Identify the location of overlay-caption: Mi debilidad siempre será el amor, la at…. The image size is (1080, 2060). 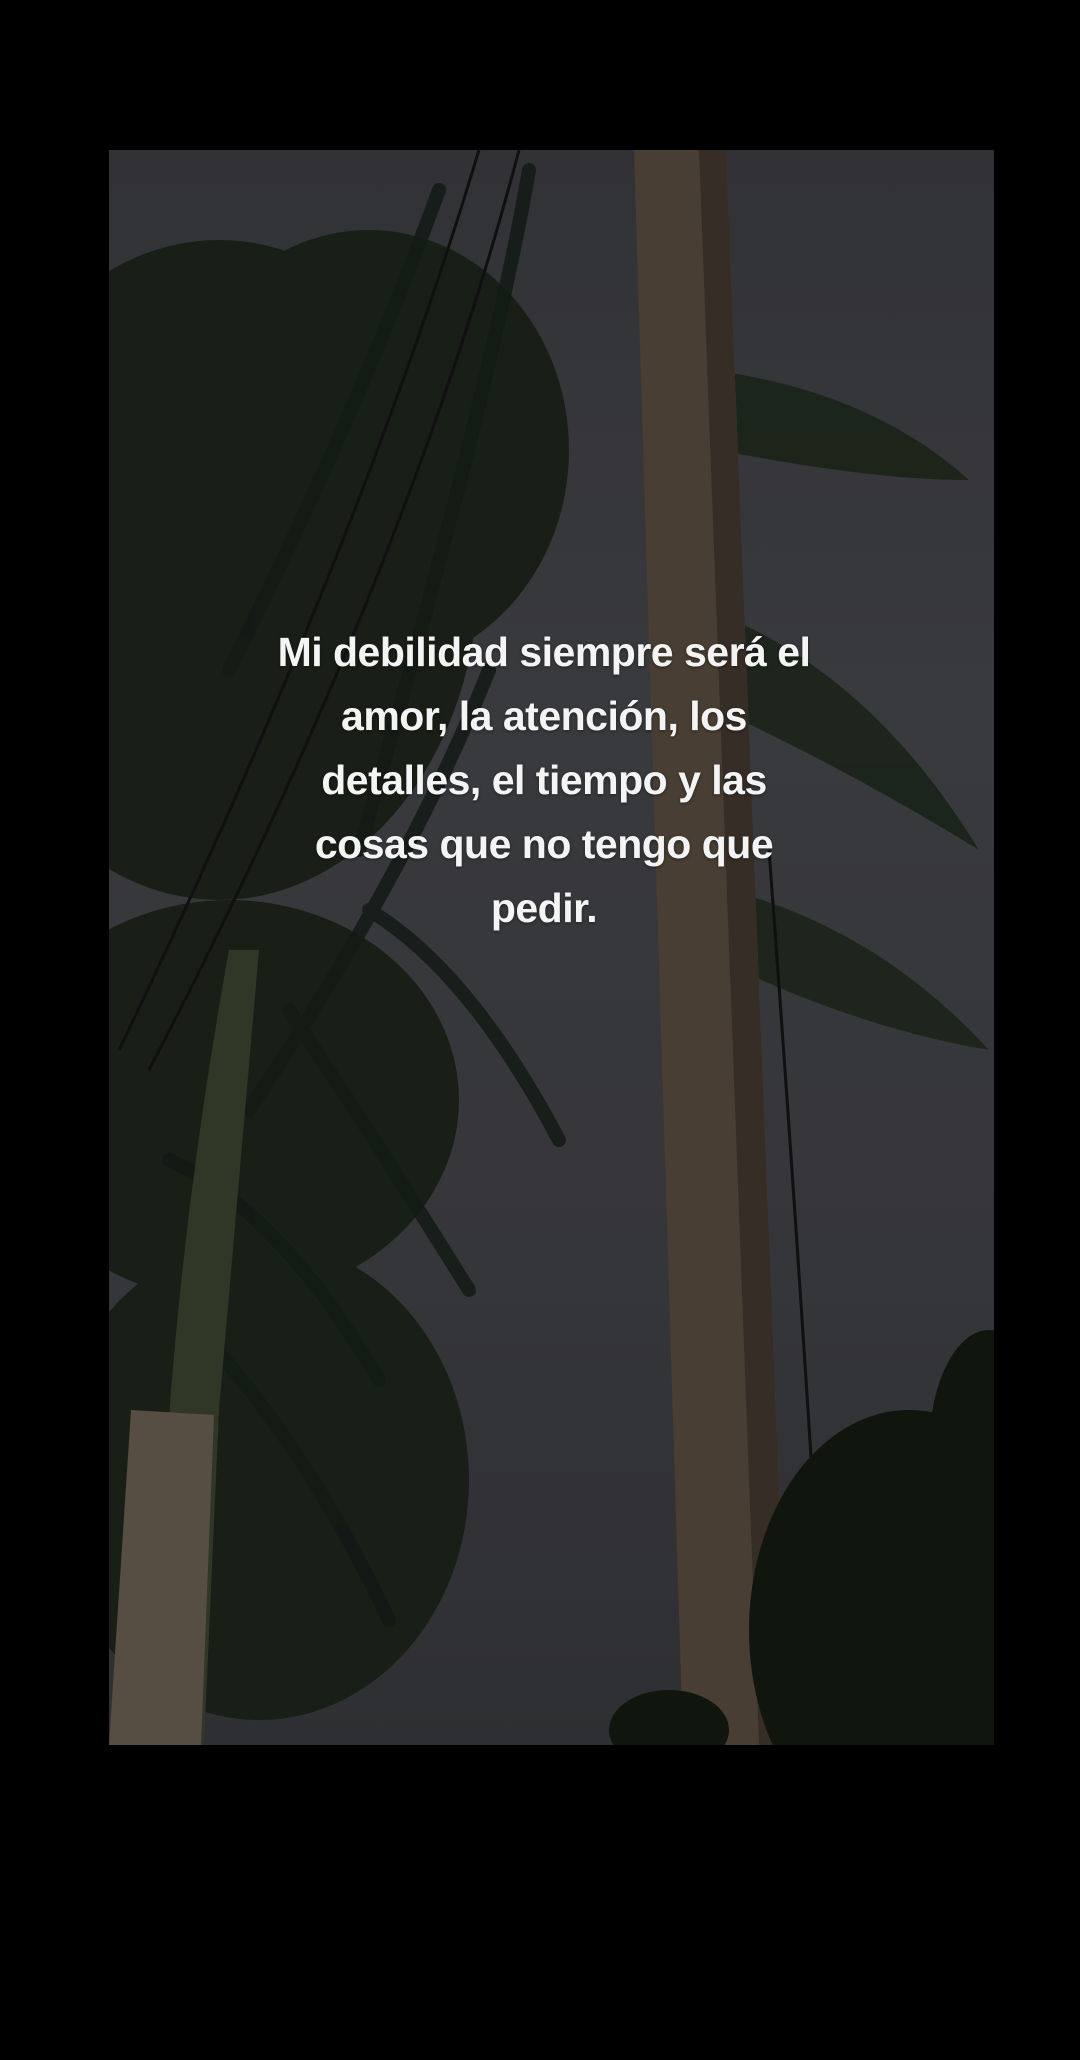
(544, 780).